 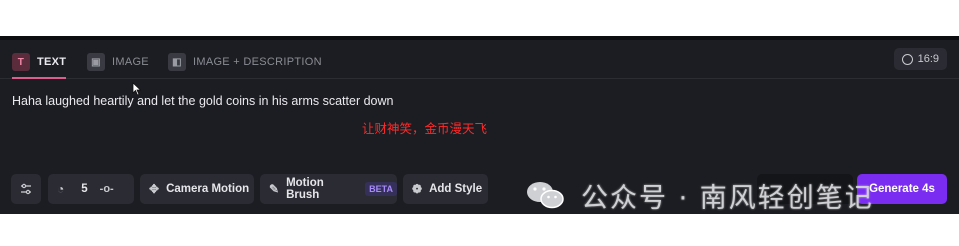 I want to click on add-style-button: ❁ Add Style, so click(x=445, y=189).